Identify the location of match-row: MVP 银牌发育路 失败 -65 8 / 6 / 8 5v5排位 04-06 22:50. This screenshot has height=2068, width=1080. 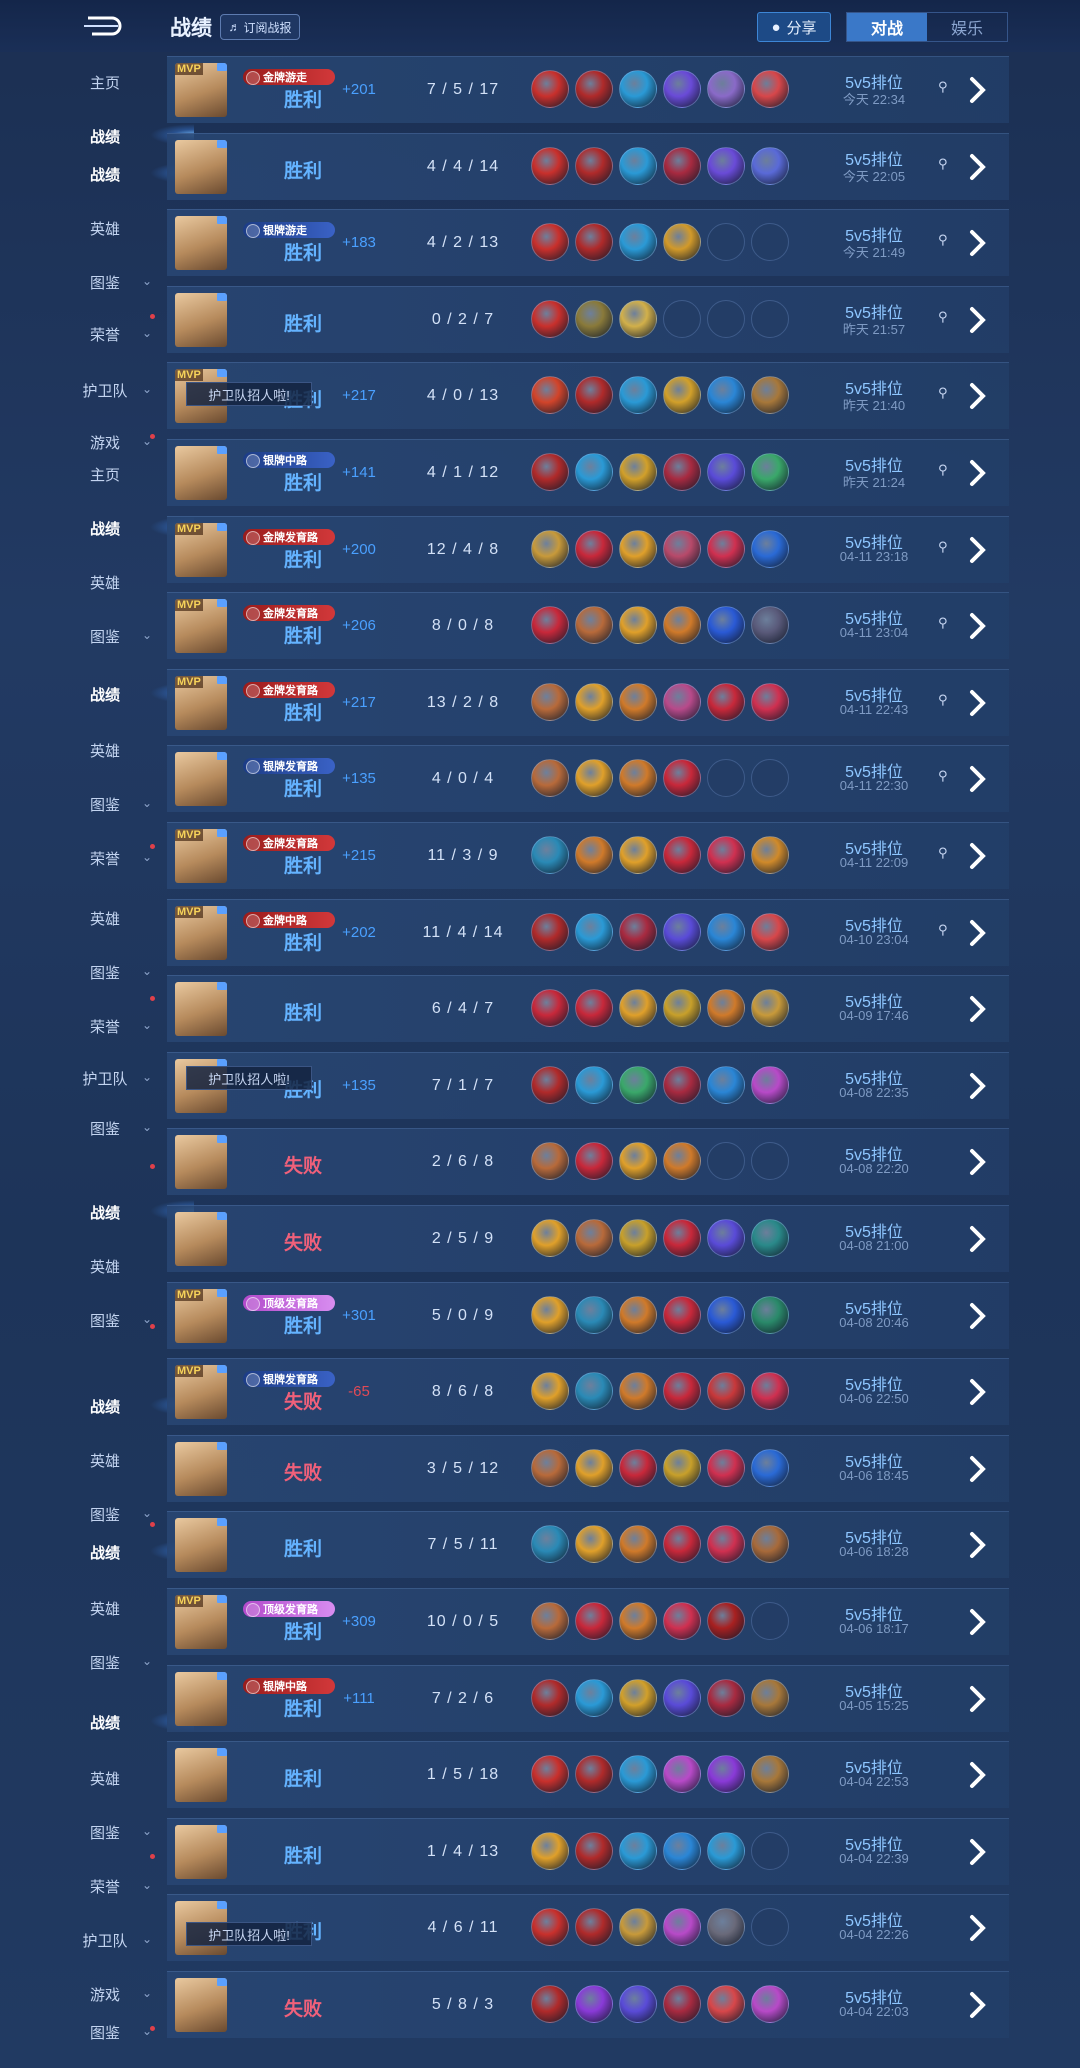
(588, 1392).